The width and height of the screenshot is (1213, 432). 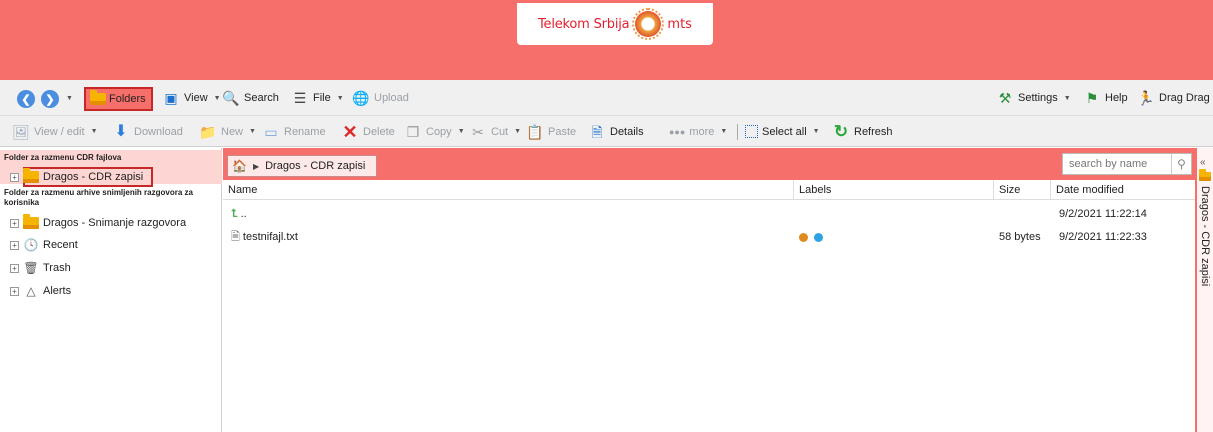 I want to click on tree-group-label: Folder za razmenu CDR fajlova, so click(x=63, y=157).